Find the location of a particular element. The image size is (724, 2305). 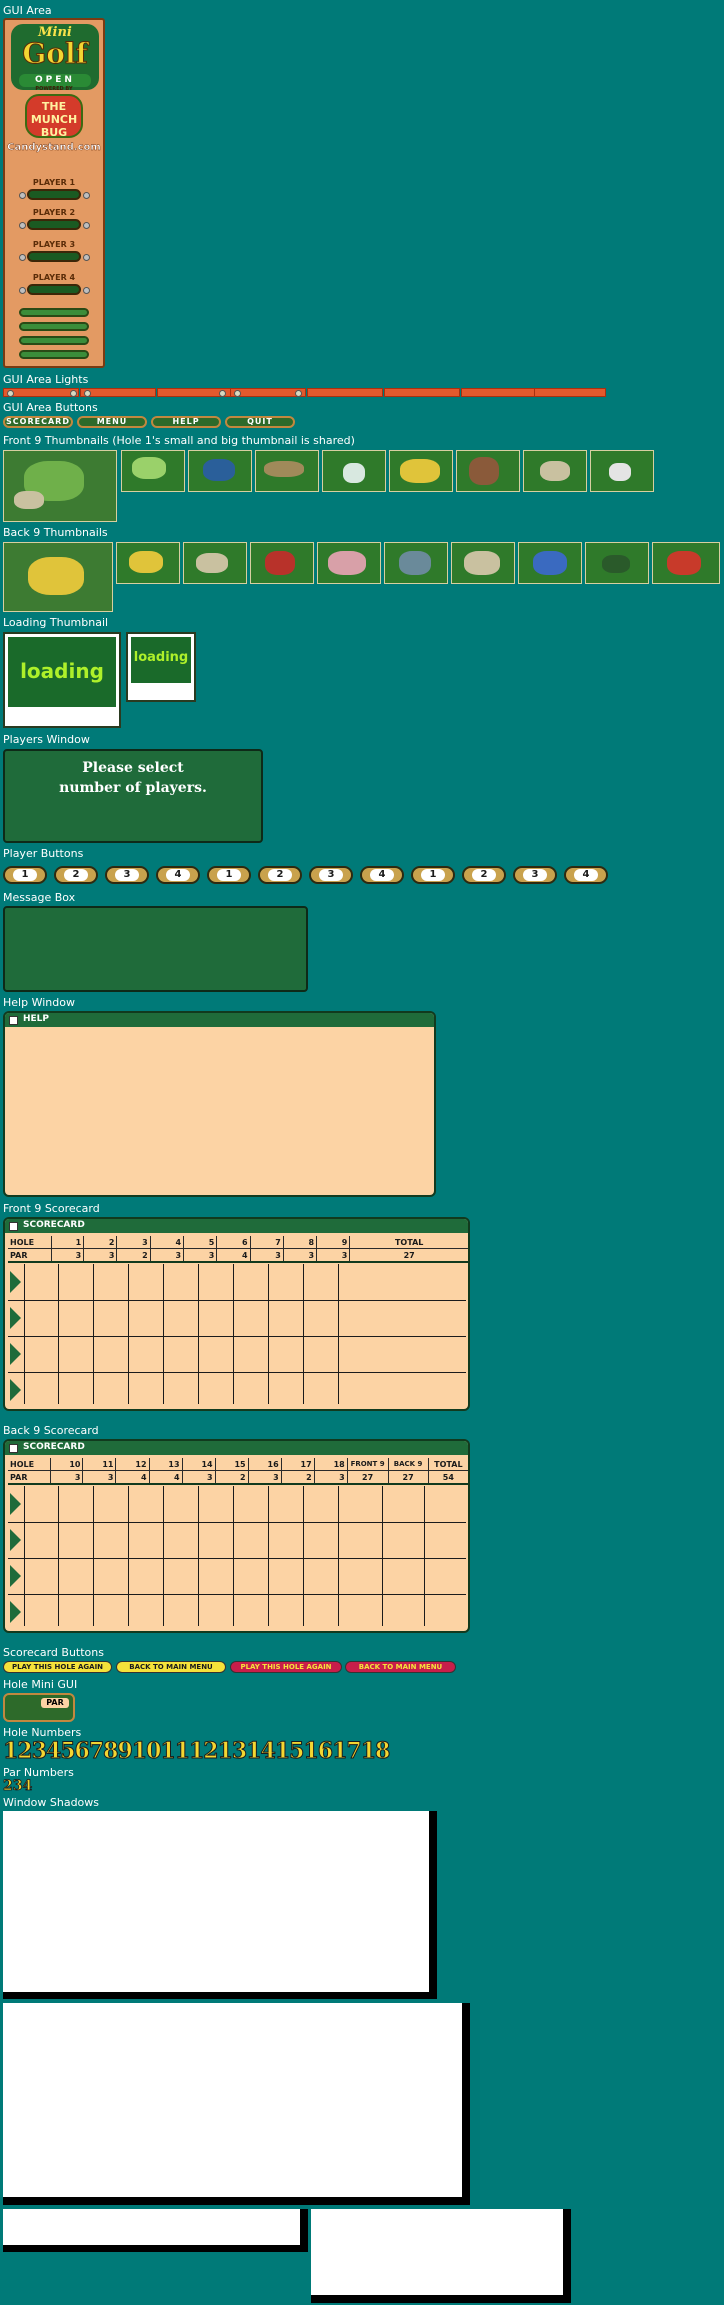

header-cell: 4 is located at coordinates (167, 1242).